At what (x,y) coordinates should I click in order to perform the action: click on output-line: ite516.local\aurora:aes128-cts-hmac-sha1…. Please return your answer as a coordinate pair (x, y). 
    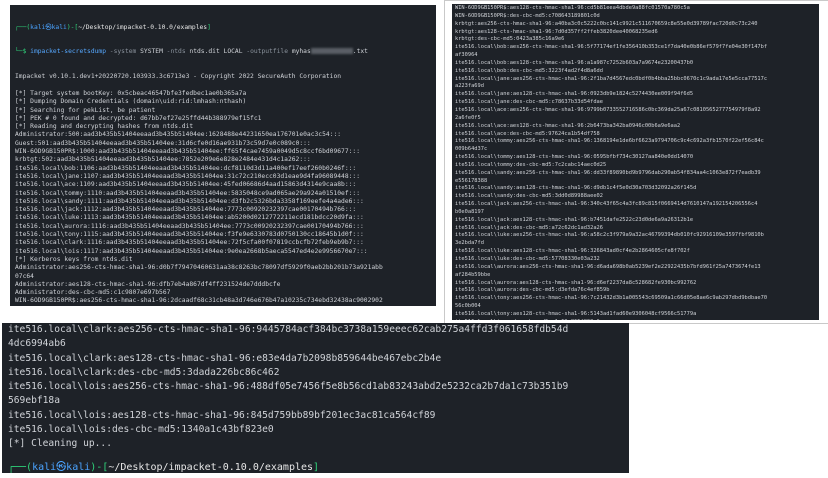
    Looking at the image, I should click on (576, 282).